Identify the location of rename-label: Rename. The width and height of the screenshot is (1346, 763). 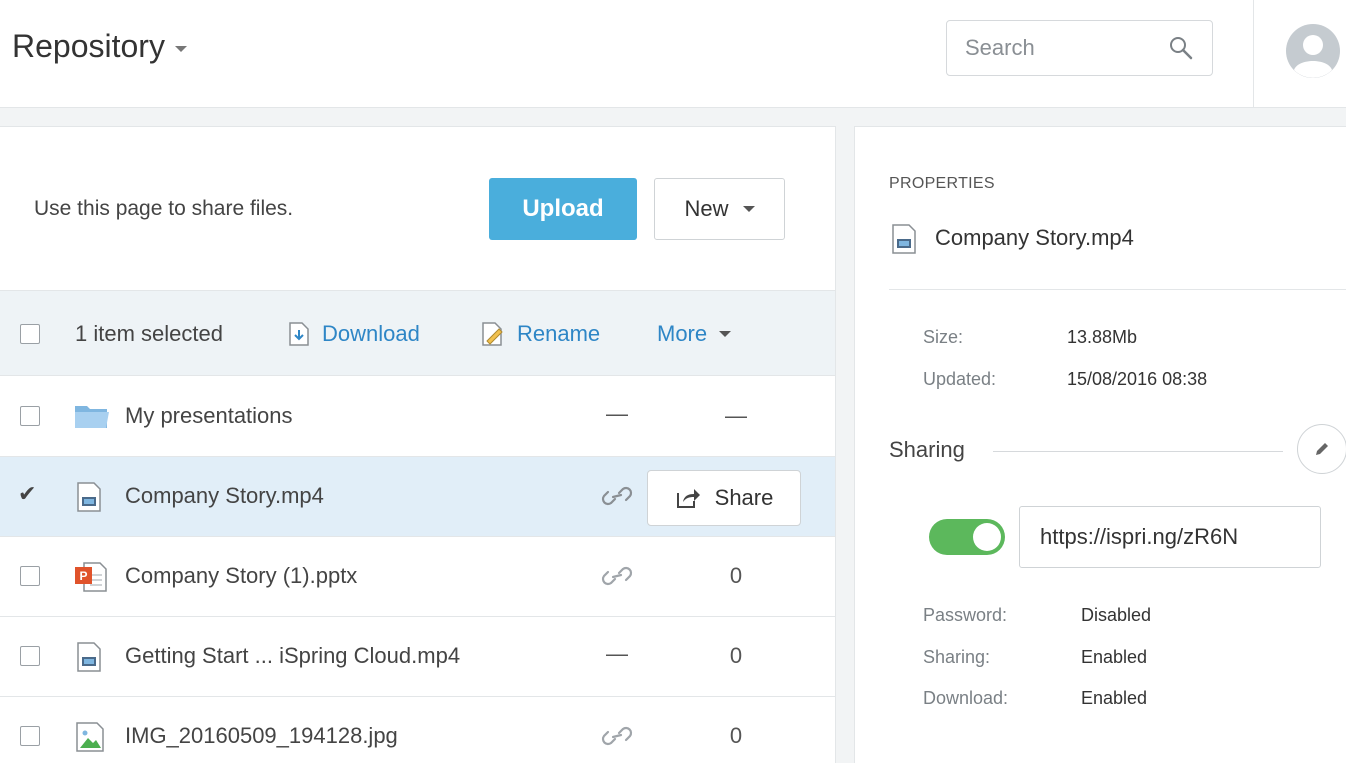
(559, 333).